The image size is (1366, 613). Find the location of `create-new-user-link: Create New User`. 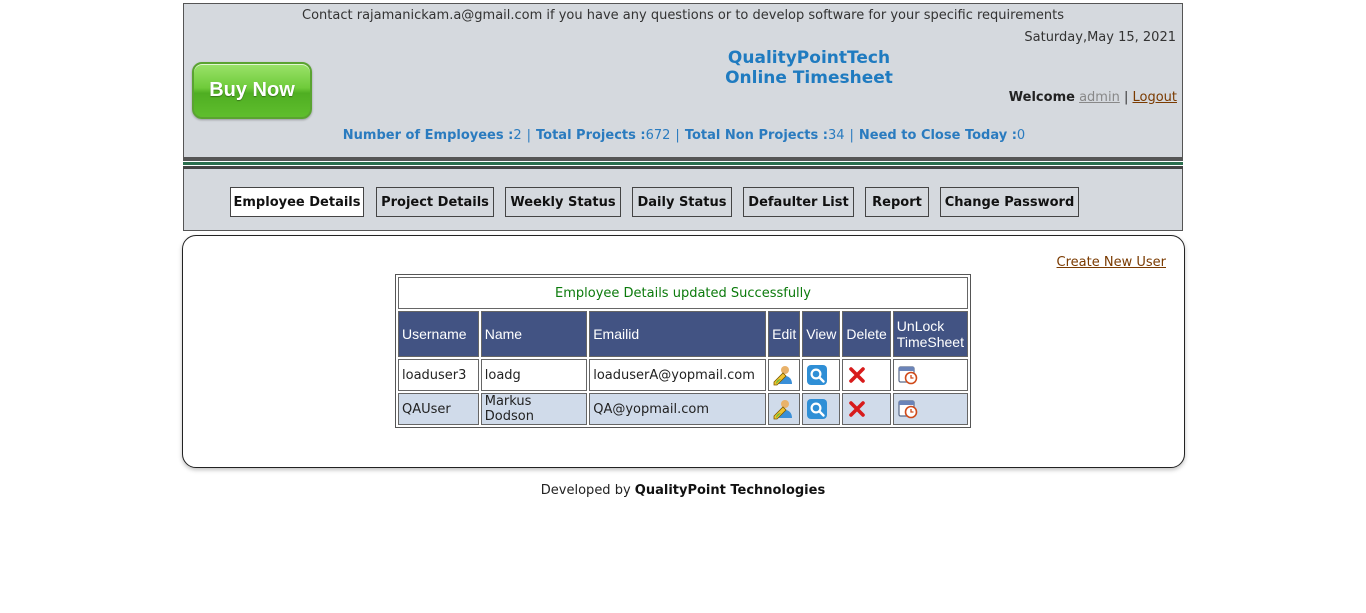

create-new-user-link: Create New User is located at coordinates (1111, 262).